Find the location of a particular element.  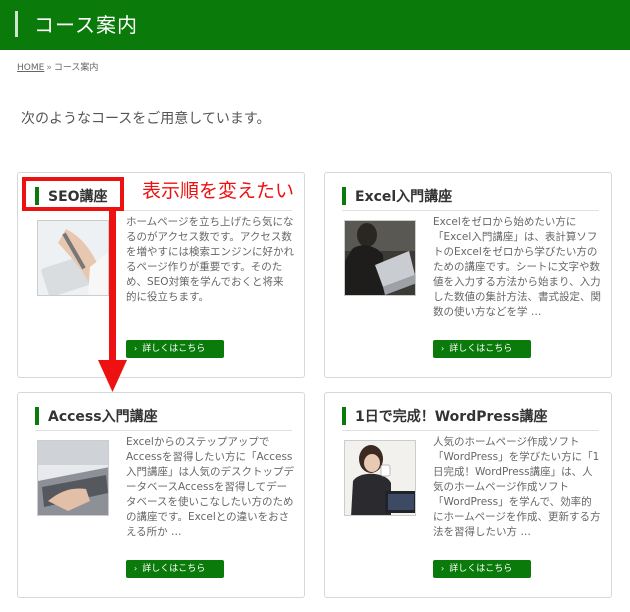

breadcrumb-home-link: HOME is located at coordinates (30, 68).